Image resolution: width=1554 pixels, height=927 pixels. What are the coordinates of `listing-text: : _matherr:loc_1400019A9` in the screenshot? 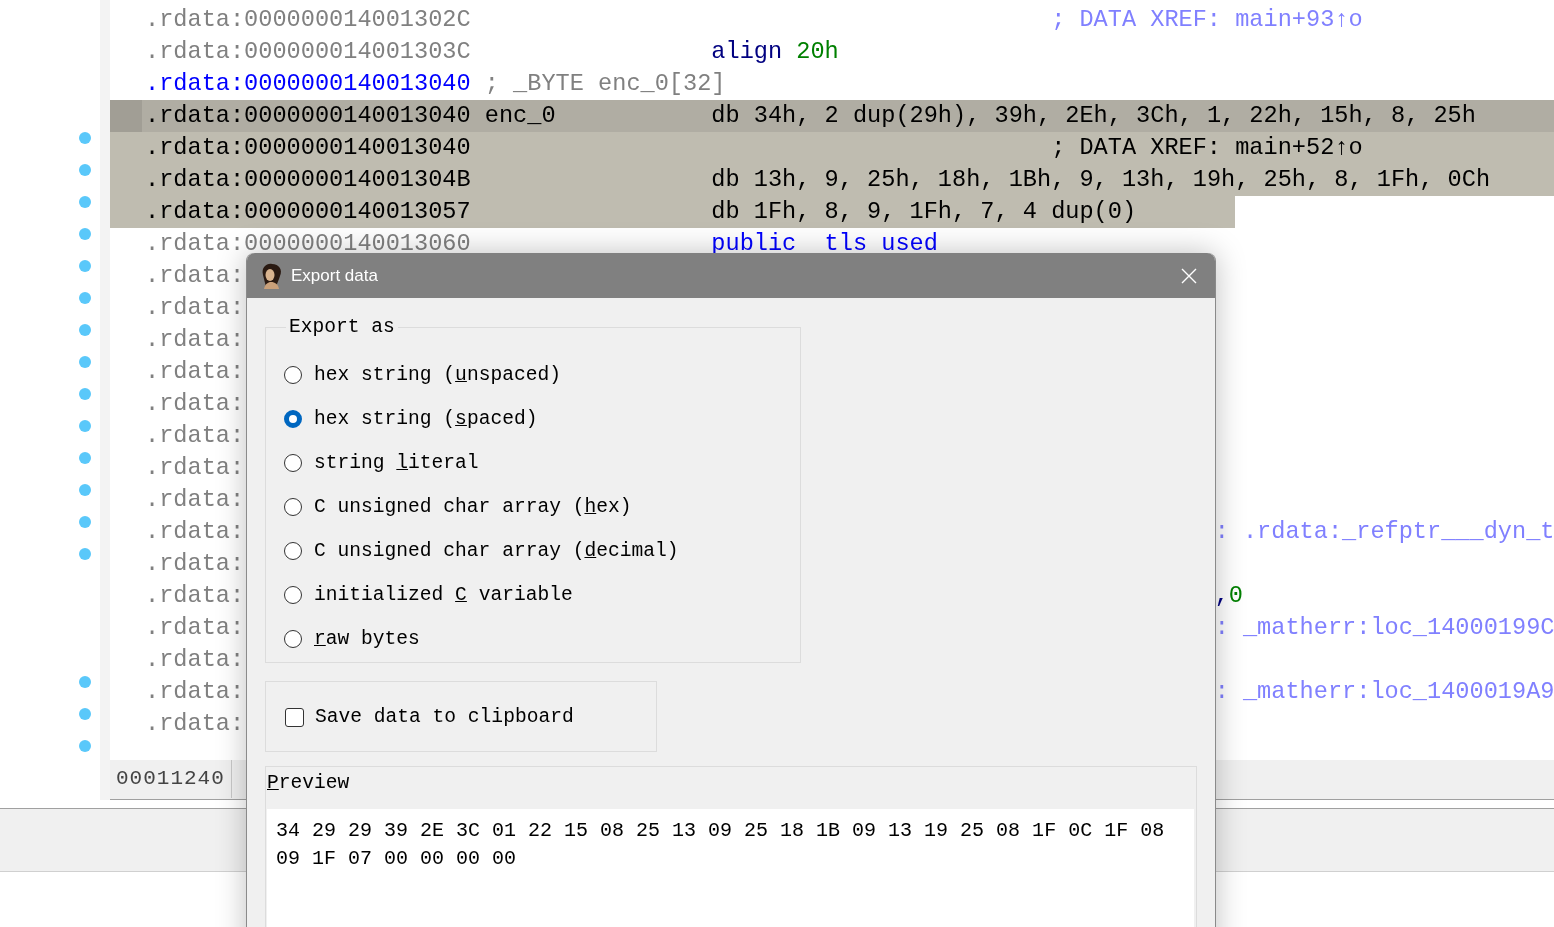 It's located at (1384, 692).